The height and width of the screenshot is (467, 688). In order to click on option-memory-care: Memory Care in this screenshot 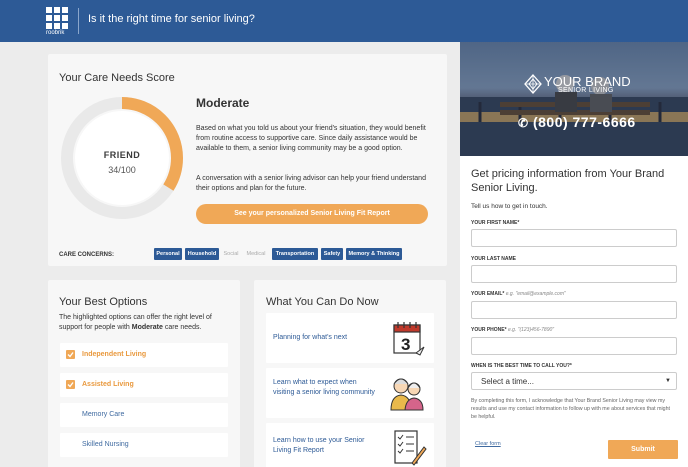, I will do `click(144, 415)`.